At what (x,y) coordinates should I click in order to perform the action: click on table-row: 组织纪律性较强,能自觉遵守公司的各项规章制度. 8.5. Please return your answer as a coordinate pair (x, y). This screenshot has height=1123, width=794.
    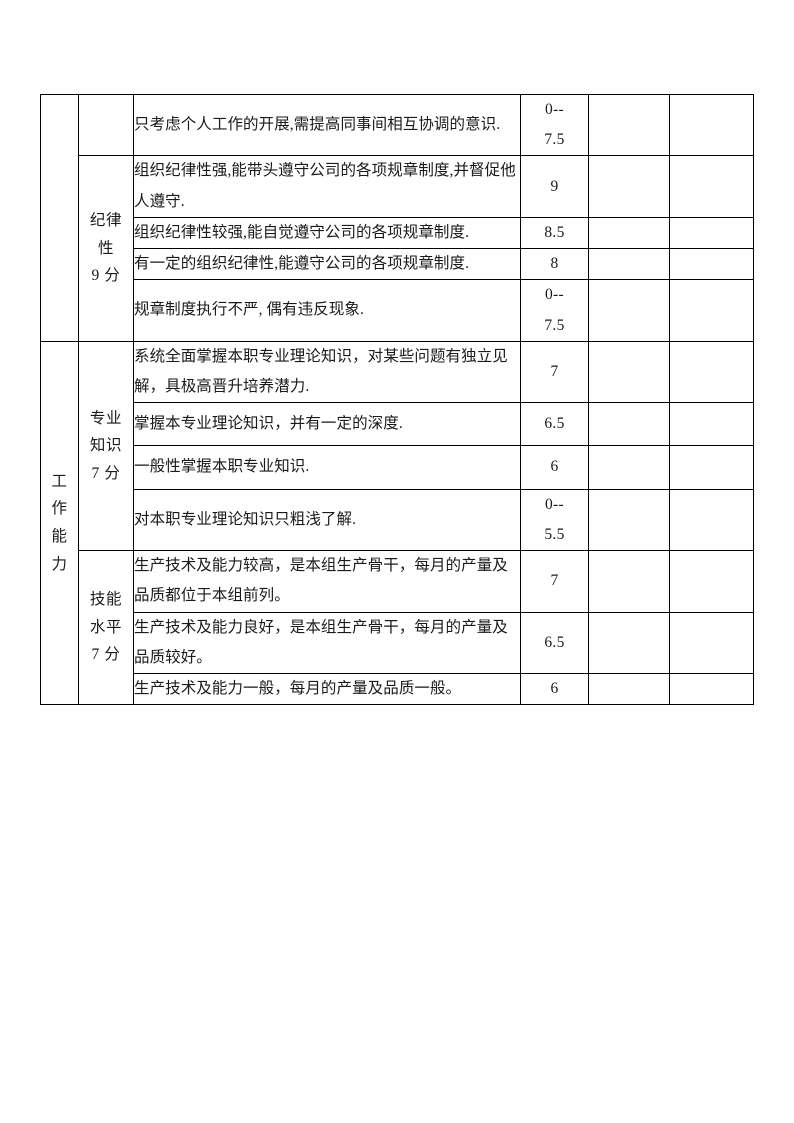
    Looking at the image, I should click on (397, 233).